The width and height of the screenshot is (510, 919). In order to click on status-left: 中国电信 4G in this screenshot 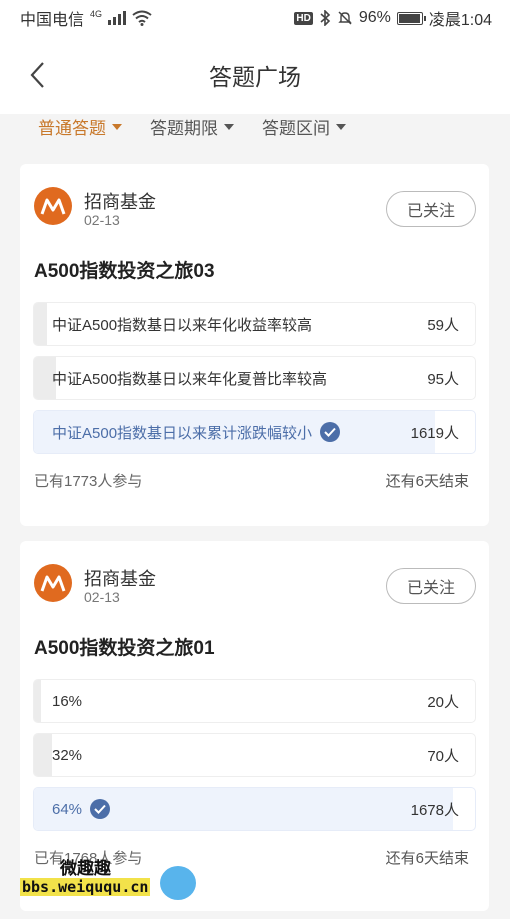, I will do `click(86, 18)`.